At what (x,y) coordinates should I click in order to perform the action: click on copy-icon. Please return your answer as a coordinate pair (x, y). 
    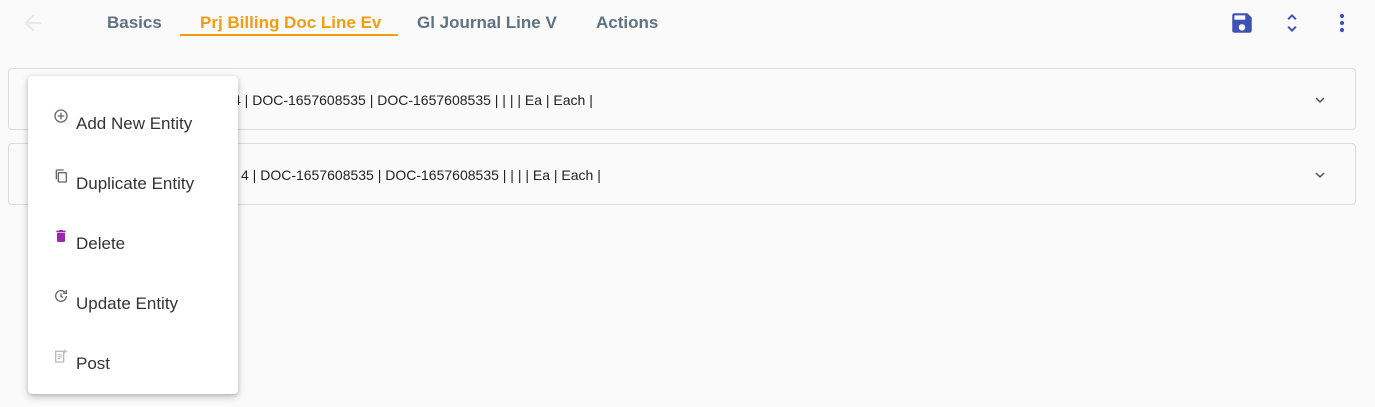
    Looking at the image, I should click on (61, 176).